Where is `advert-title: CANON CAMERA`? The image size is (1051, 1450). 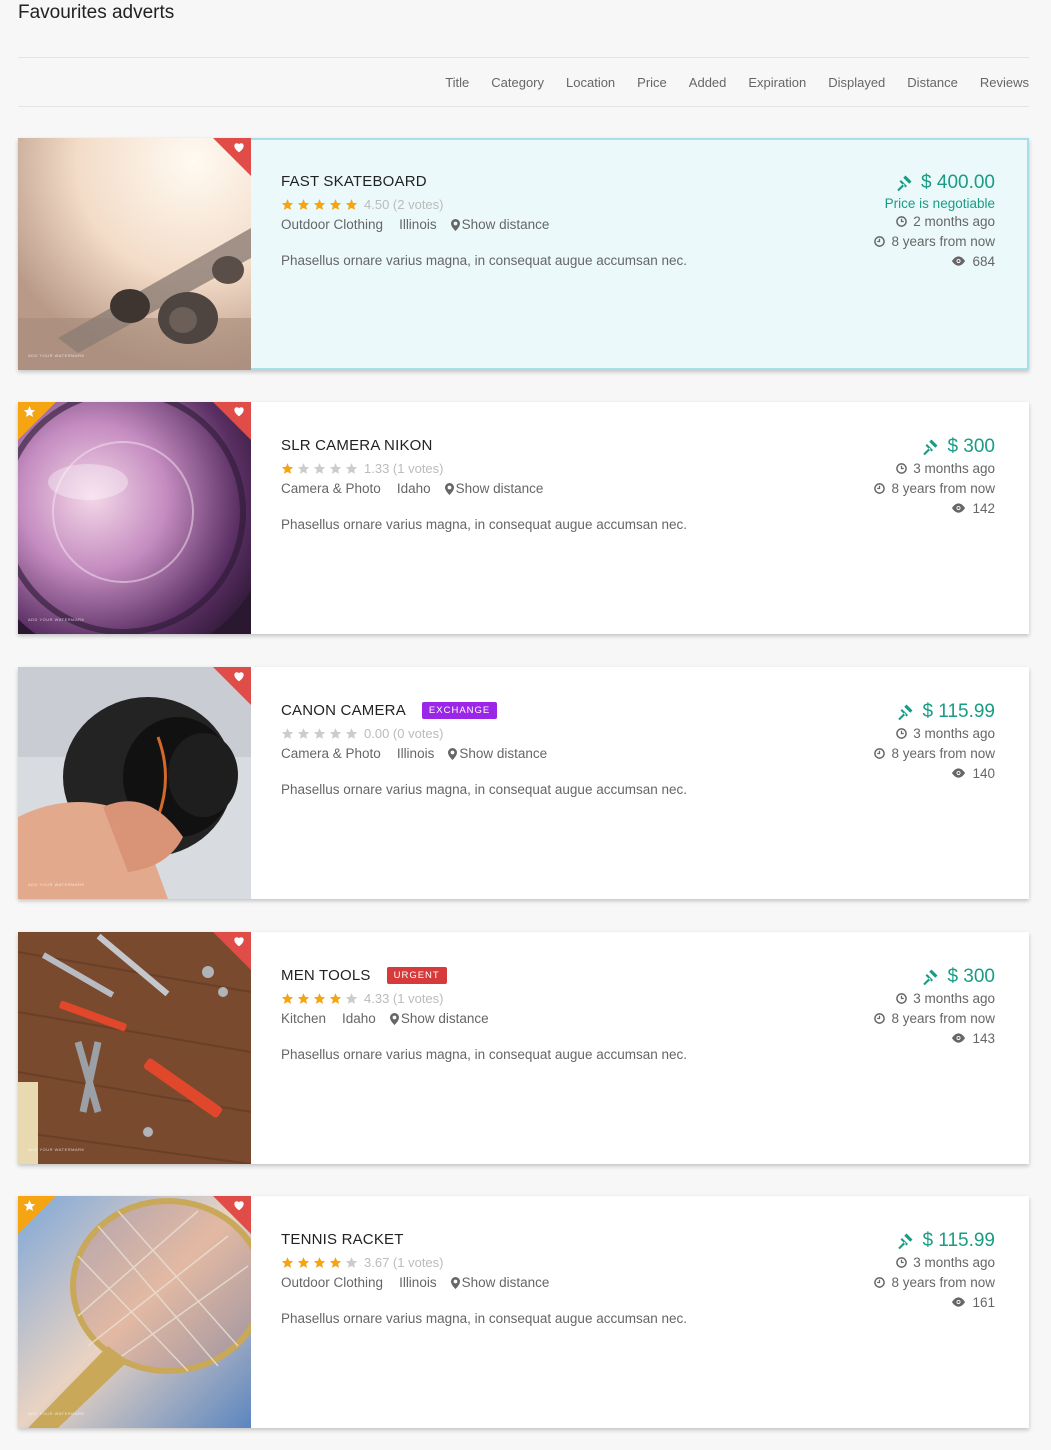 advert-title: CANON CAMERA is located at coordinates (343, 710).